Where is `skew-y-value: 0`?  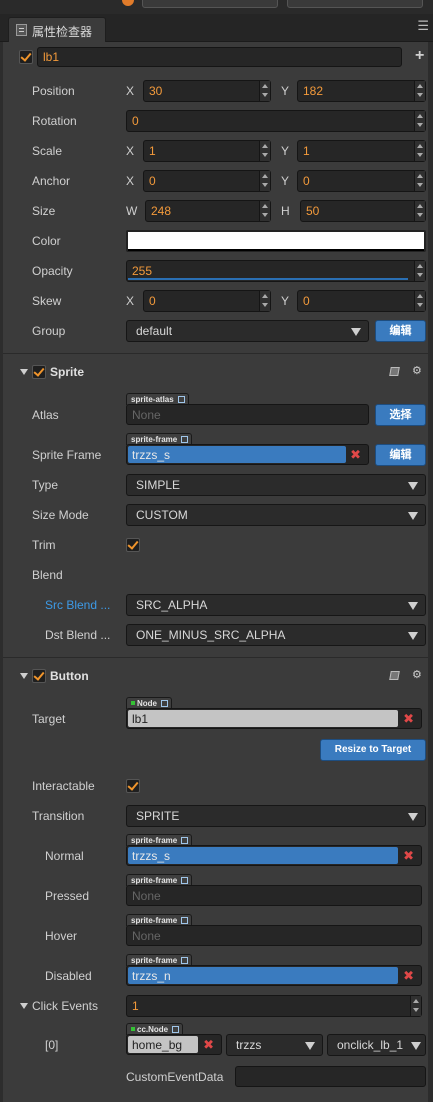
skew-y-value: 0 is located at coordinates (306, 301).